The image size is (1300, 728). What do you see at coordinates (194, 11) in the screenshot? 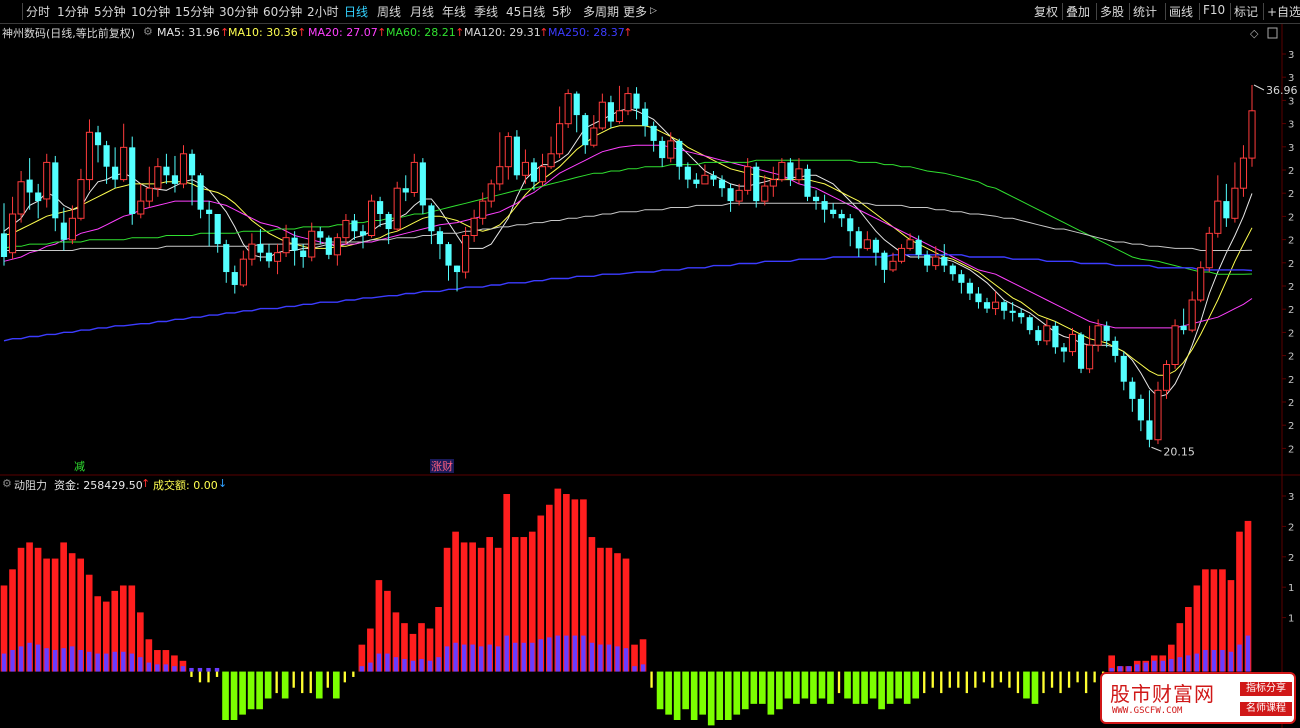
I see `period-tab-4: 15分钟` at bounding box center [194, 11].